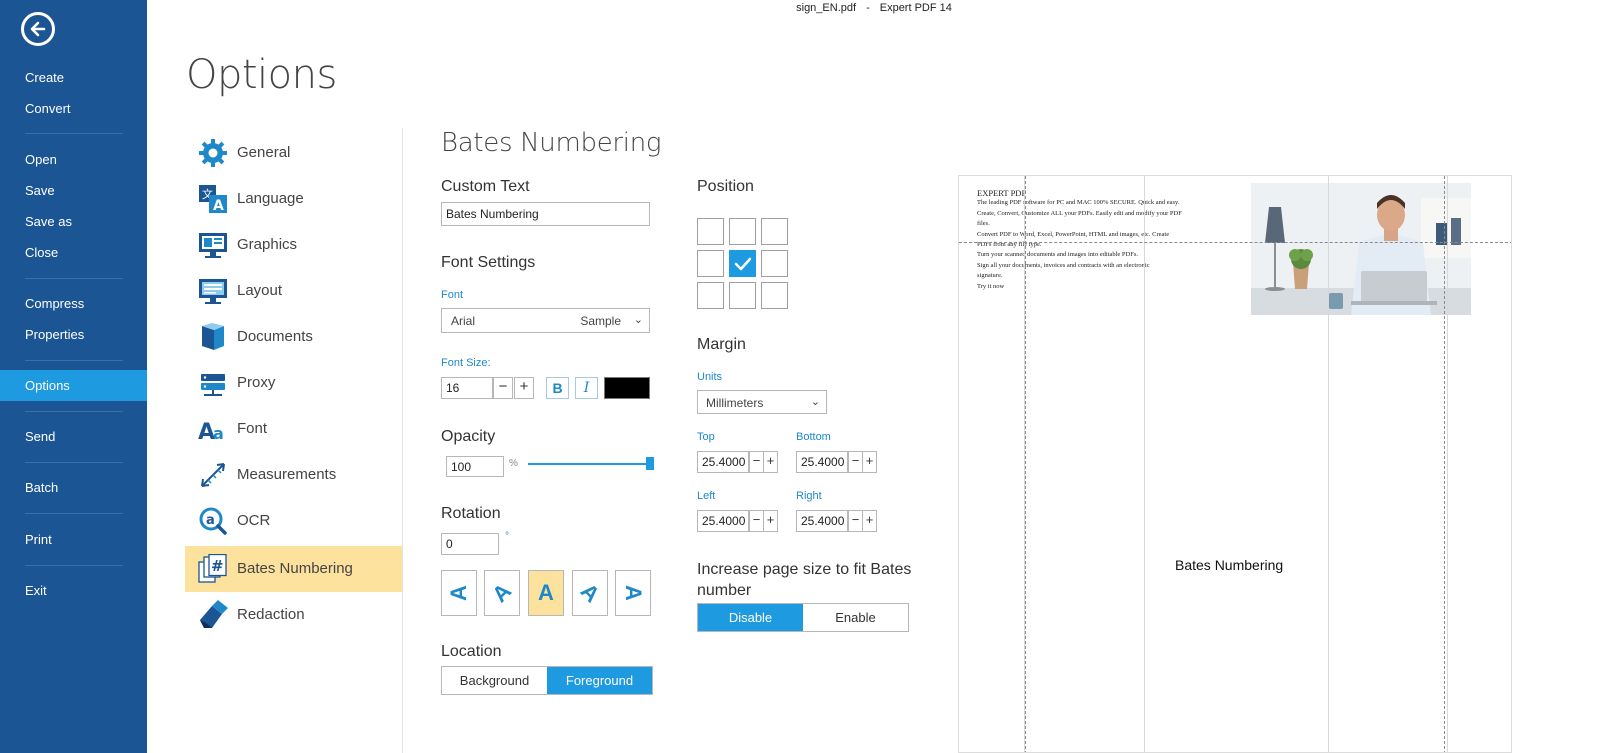  I want to click on italic-button: I, so click(586, 388).